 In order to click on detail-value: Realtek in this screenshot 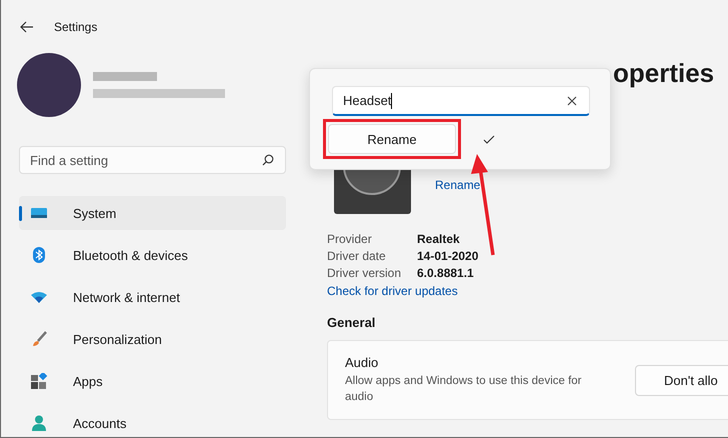, I will do `click(439, 239)`.